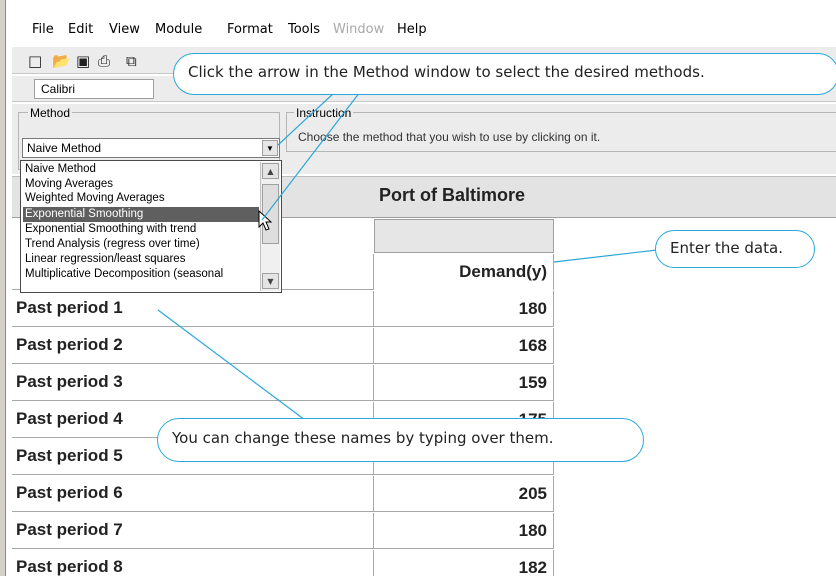  Describe the element at coordinates (193, 383) in the screenshot. I see `period-name-cell: Past period 3` at that location.